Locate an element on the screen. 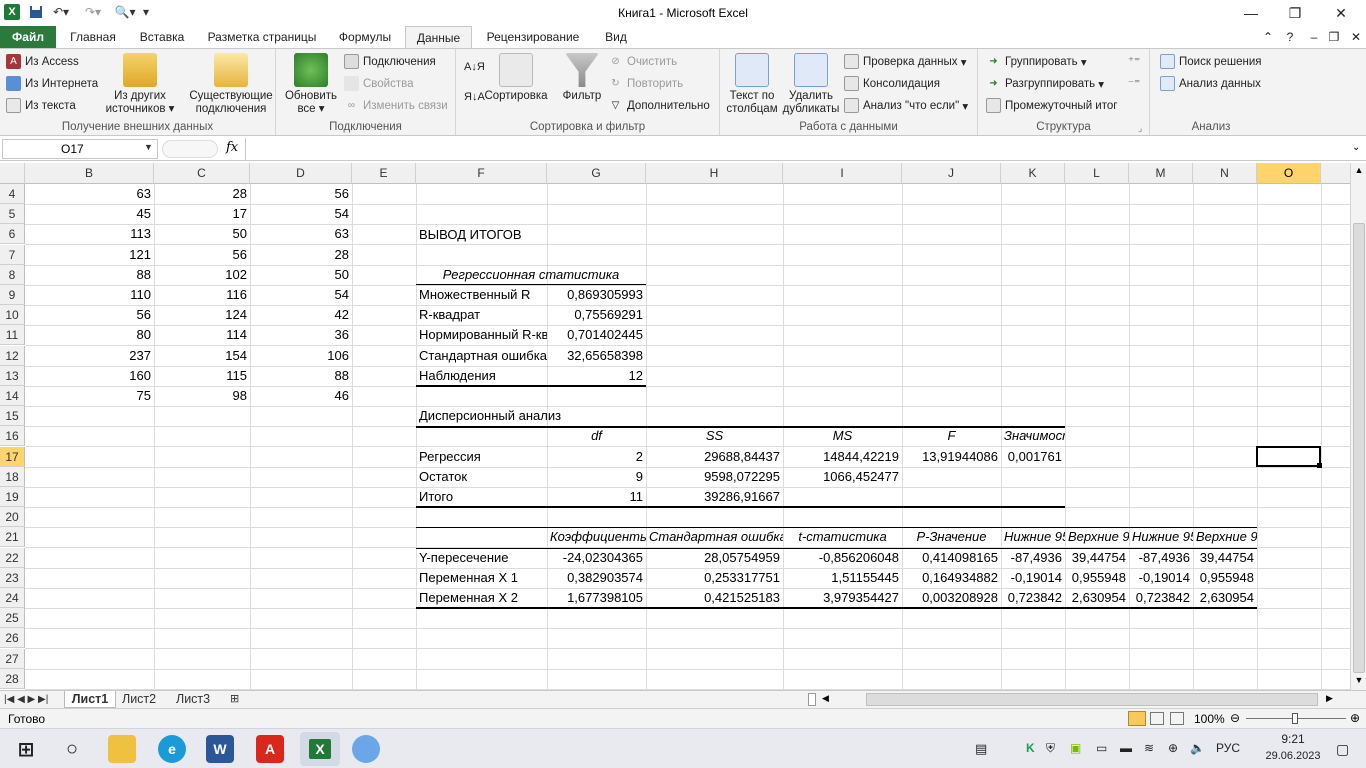 Image resolution: width=1366 pixels, height=768 pixels. wb-minimize-icon: – is located at coordinates (1314, 37).